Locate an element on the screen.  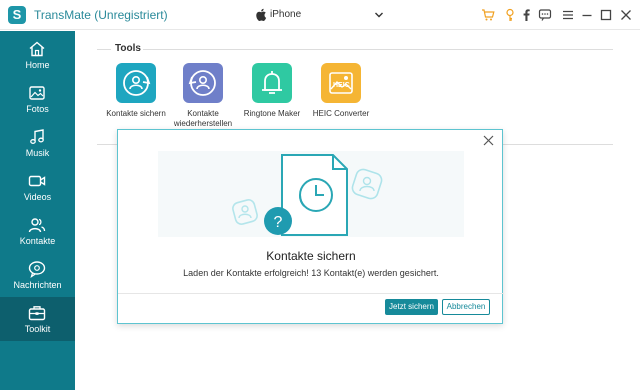
sidebar-item-toolkit: Toolkit is located at coordinates (37, 319).